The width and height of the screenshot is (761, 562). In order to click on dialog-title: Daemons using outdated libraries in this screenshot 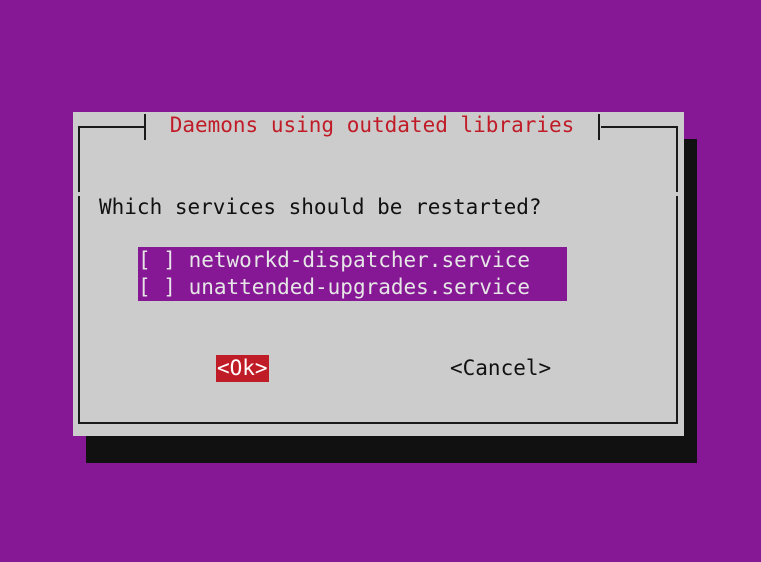, I will do `click(372, 125)`.